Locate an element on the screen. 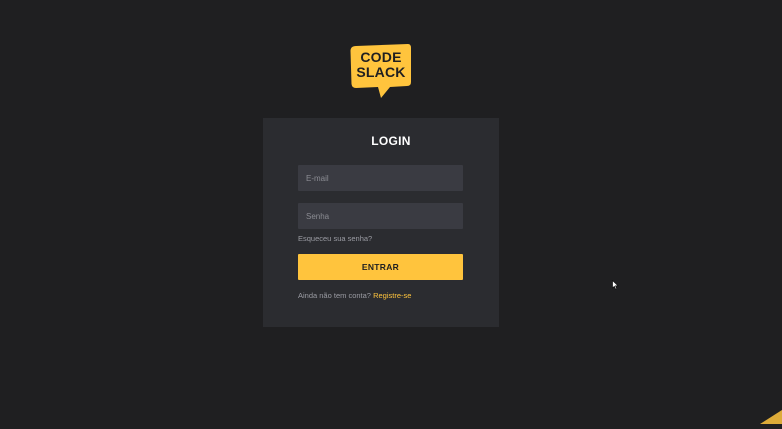 The height and width of the screenshot is (429, 782). logo-text: CODE SLACK is located at coordinates (381, 65).